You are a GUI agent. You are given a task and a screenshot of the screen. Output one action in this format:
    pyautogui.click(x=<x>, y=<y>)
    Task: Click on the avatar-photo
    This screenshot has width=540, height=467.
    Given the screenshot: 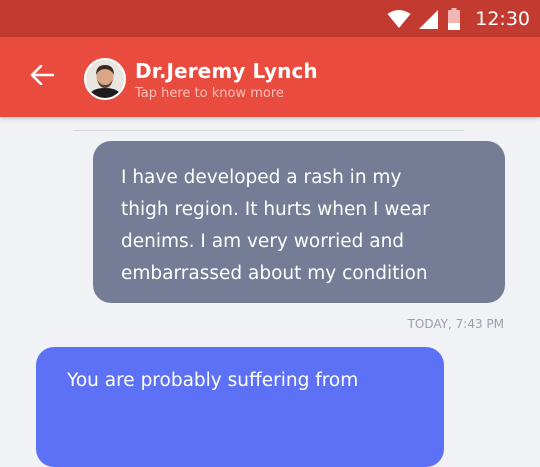 What is the action you would take?
    pyautogui.click(x=105, y=79)
    